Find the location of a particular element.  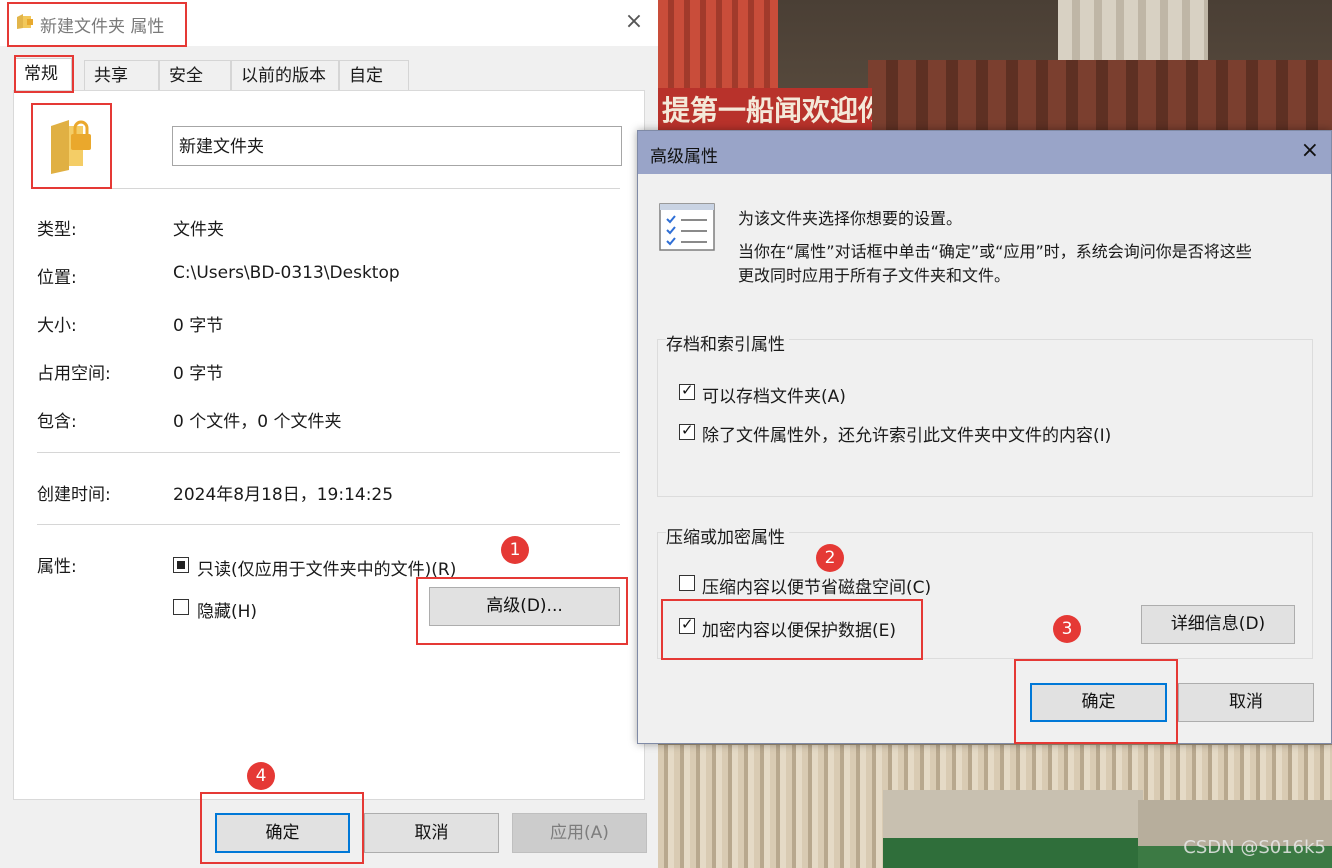

properties-titlebar: 新建文件夹 属性 × is located at coordinates (329, 23).